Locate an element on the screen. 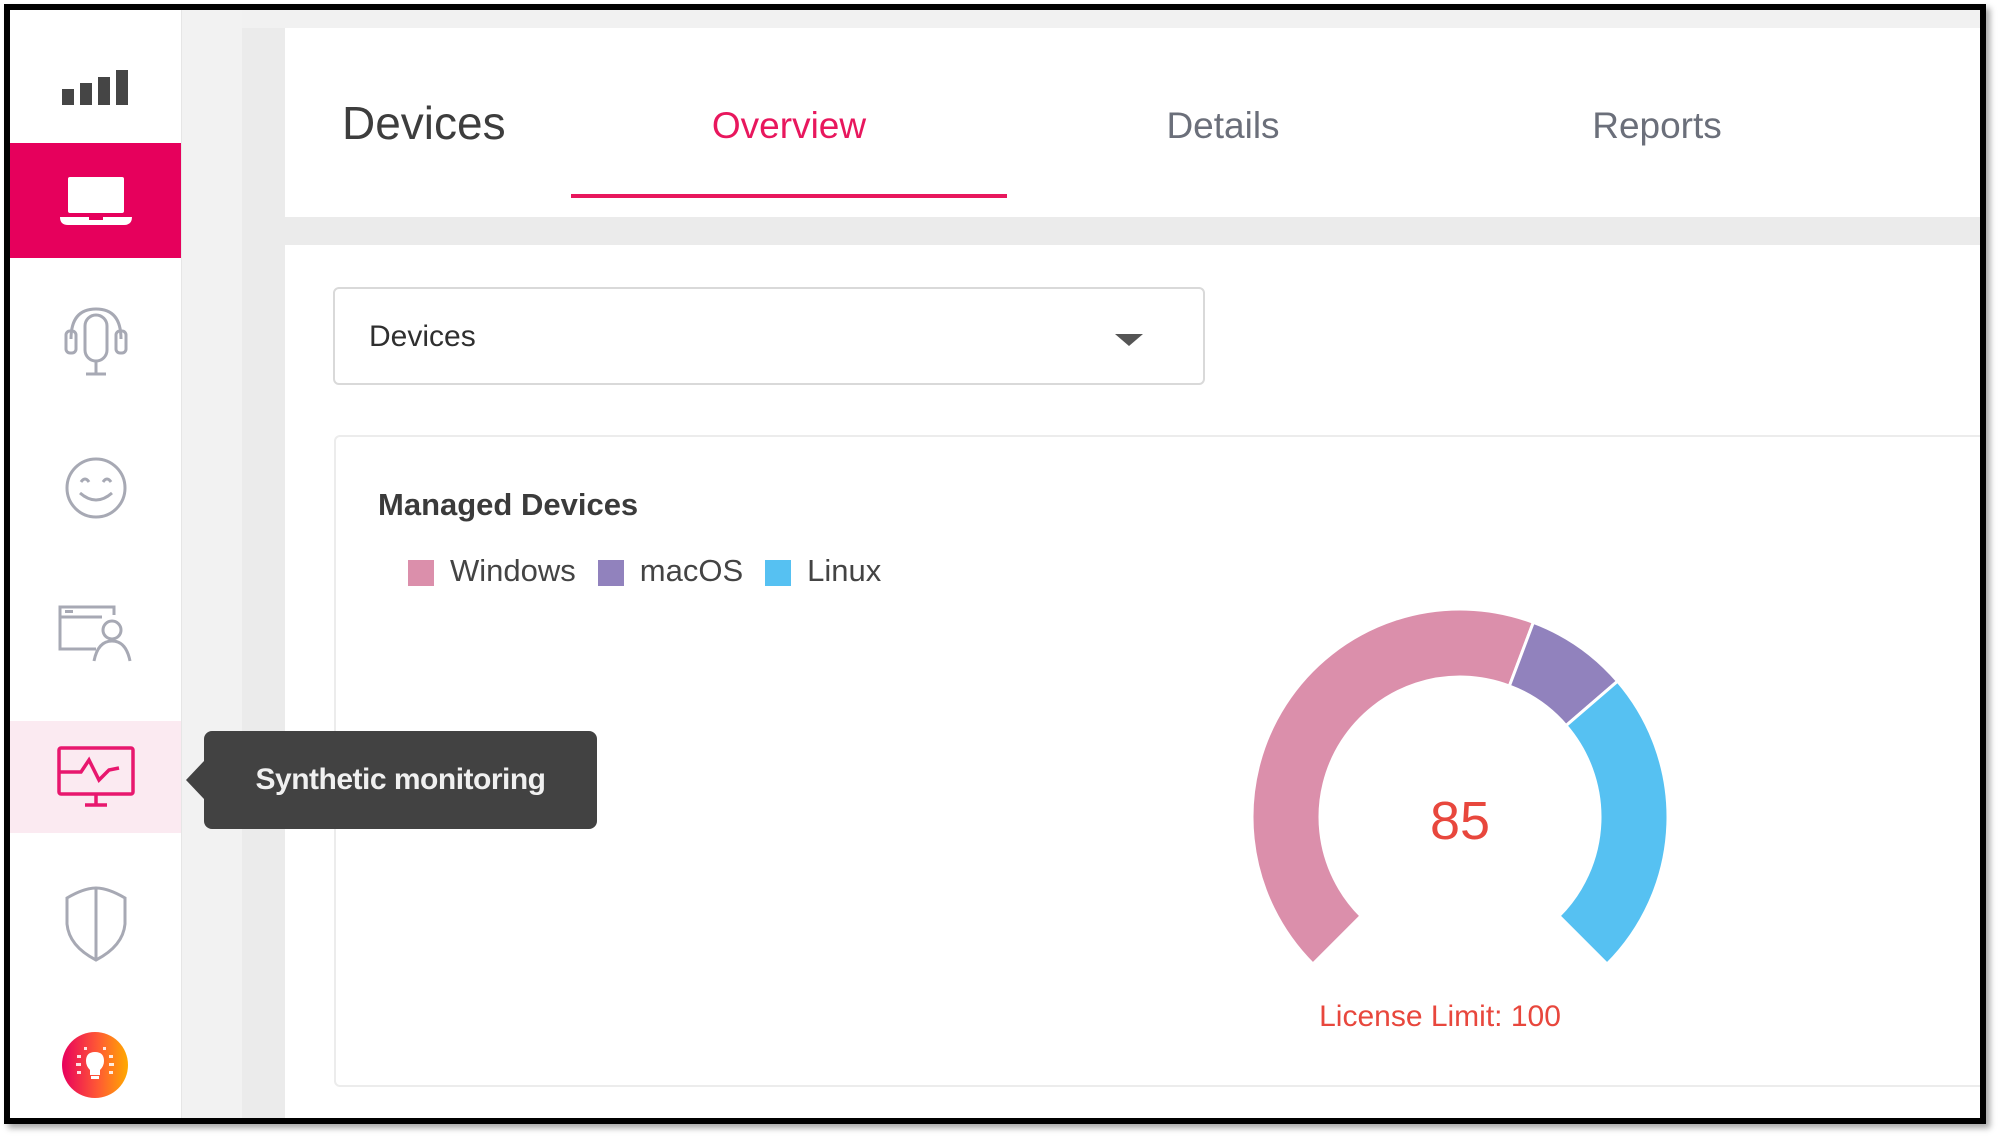 The width and height of the screenshot is (1999, 1138). sidebar-item-synthetic-monitoring is located at coordinates (95, 777).